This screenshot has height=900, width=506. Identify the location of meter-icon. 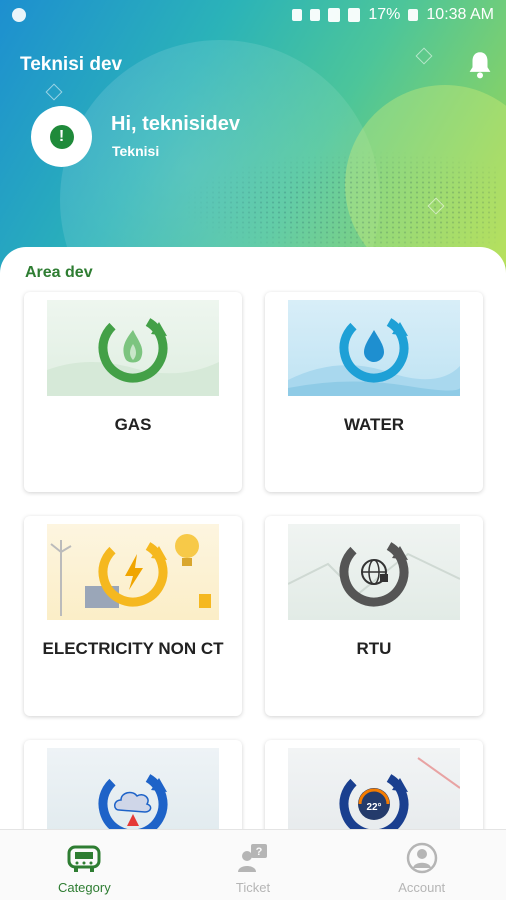
(84, 858).